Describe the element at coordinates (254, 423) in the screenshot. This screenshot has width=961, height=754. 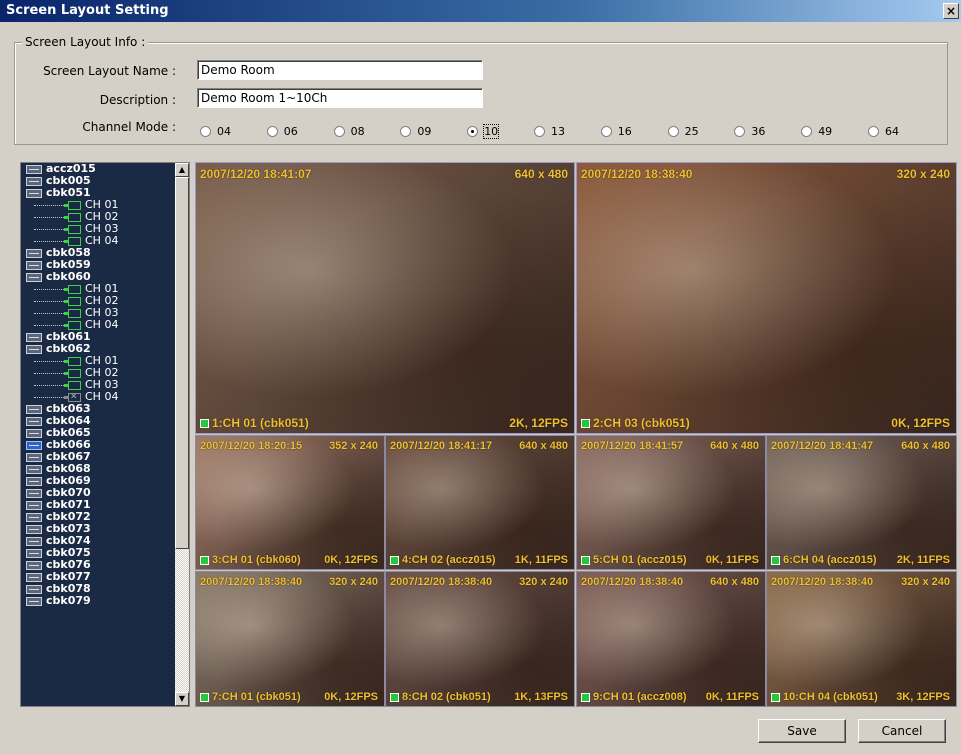
I see `tile-channel-caption: 1:CH 01 (cbk051)` at that location.